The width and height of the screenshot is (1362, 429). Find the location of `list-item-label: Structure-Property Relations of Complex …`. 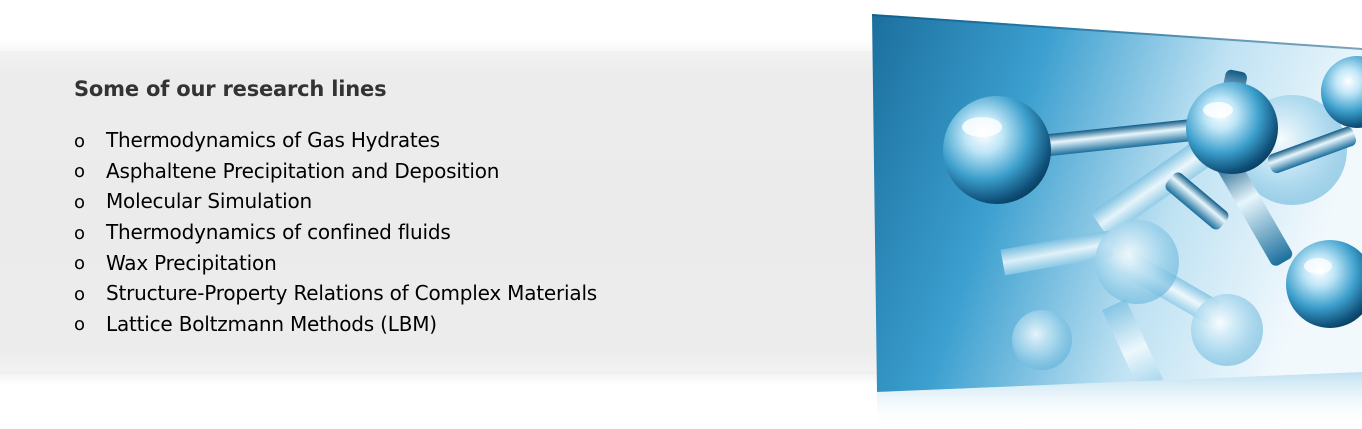

list-item-label: Structure-Property Relations of Complex … is located at coordinates (352, 293).